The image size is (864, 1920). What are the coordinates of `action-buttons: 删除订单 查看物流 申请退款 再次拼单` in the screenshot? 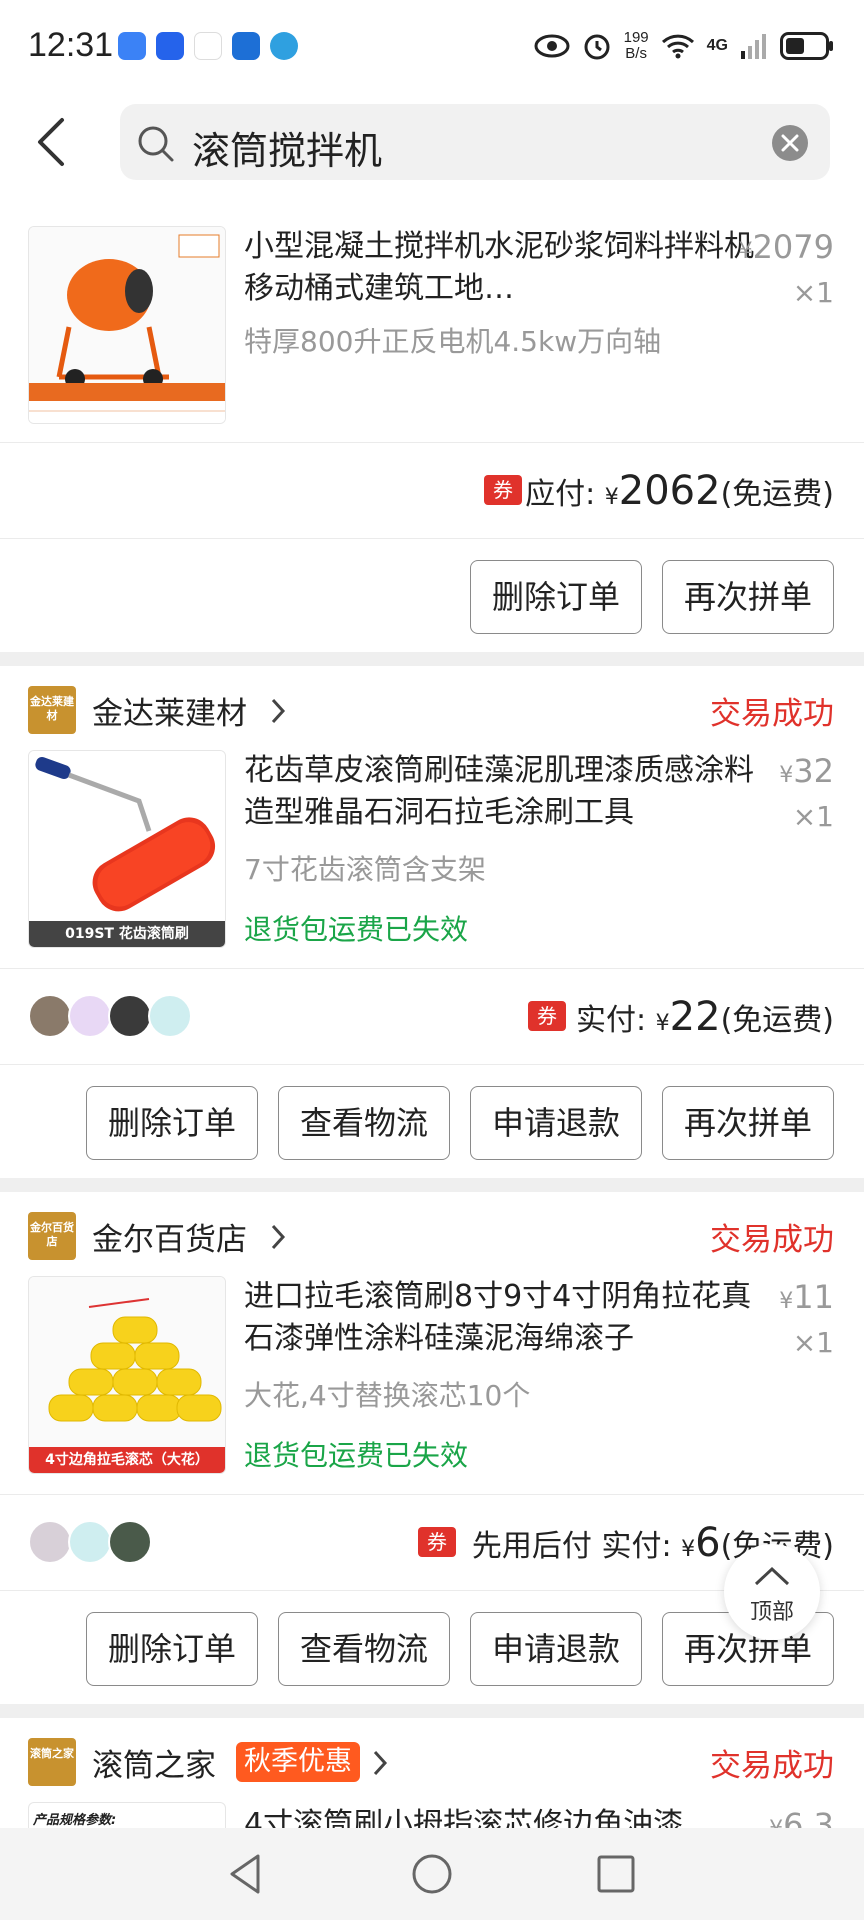 It's located at (432, 1119).